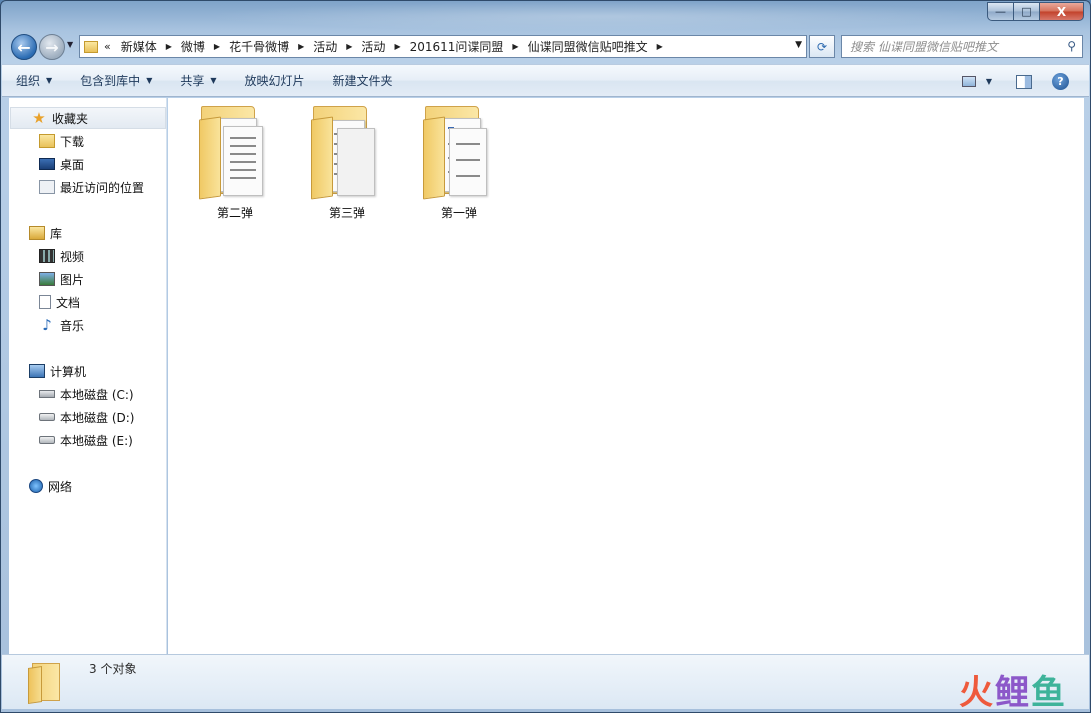 Image resolution: width=1091 pixels, height=713 pixels. What do you see at coordinates (346, 213) in the screenshot?
I see `folder-name: 第三弹` at bounding box center [346, 213].